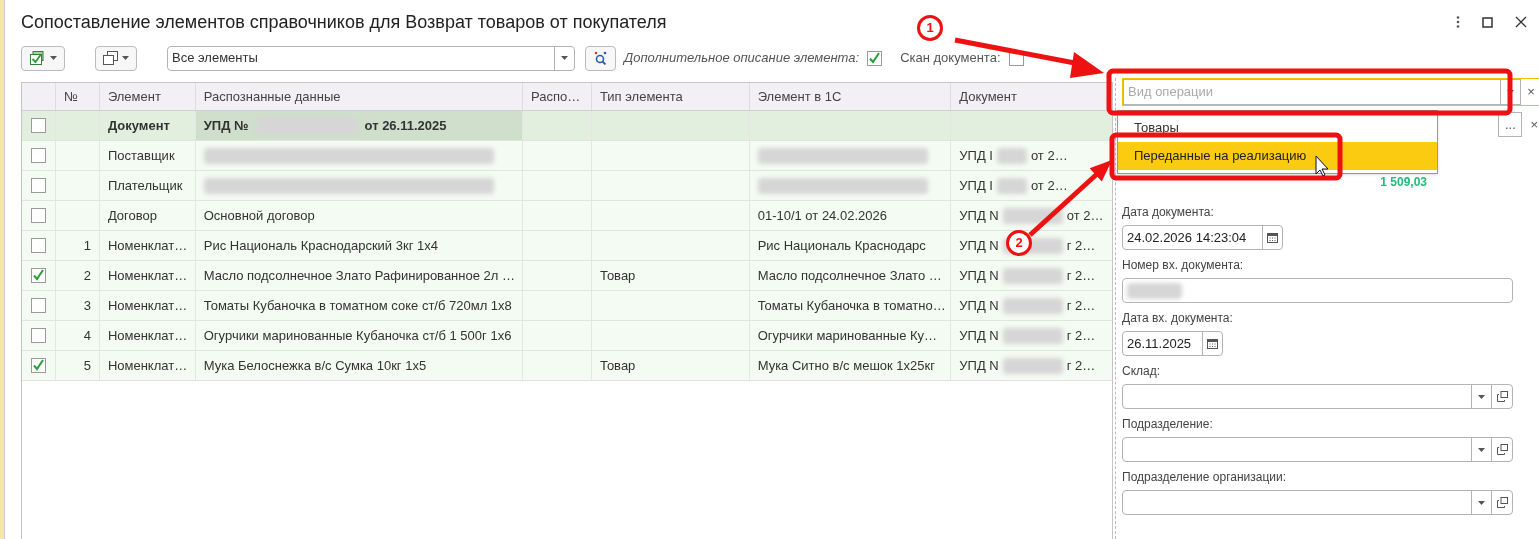 This screenshot has width=1539, height=539. What do you see at coordinates (134, 96) in the screenshot?
I see `column-header: Элемент` at bounding box center [134, 96].